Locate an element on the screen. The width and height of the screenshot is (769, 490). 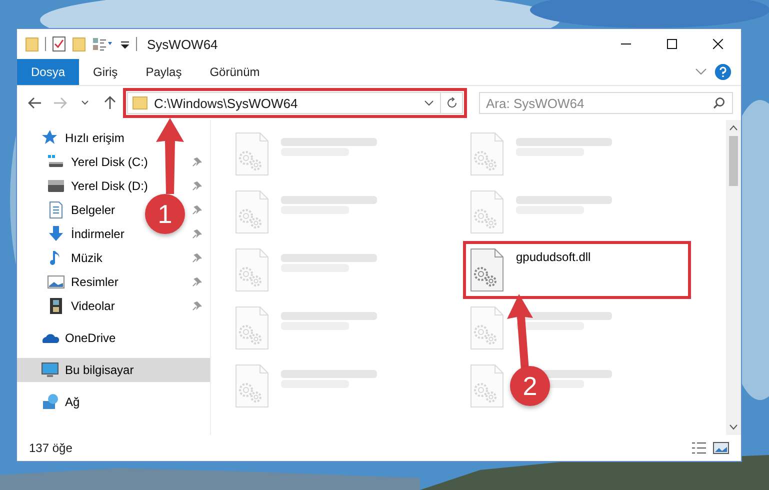
ribbon-tab: Paylaş is located at coordinates (164, 72).